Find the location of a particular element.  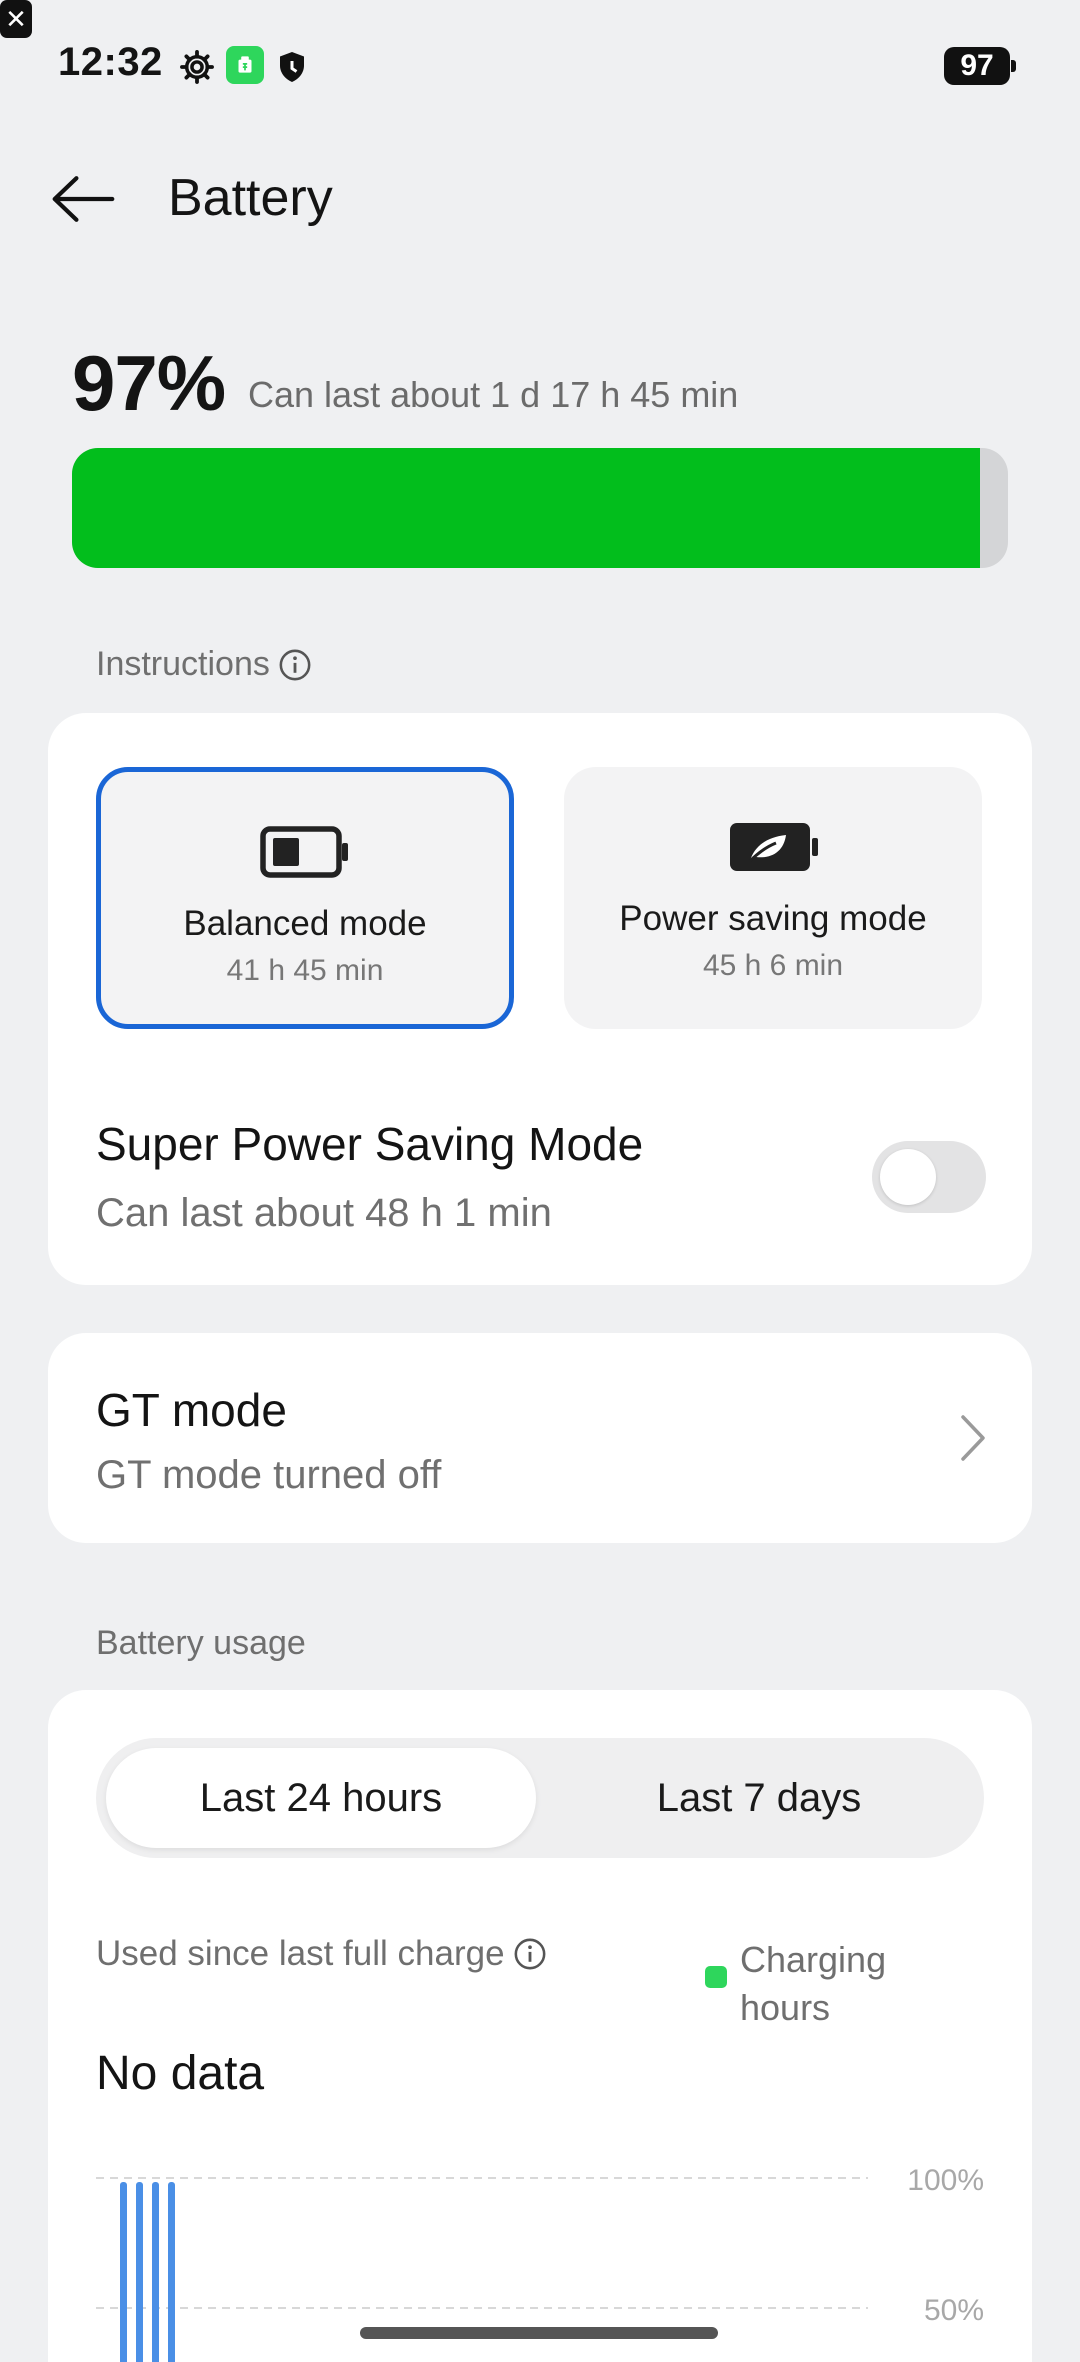

tab-last-24-hours: Last 24 hours is located at coordinates (321, 1798).